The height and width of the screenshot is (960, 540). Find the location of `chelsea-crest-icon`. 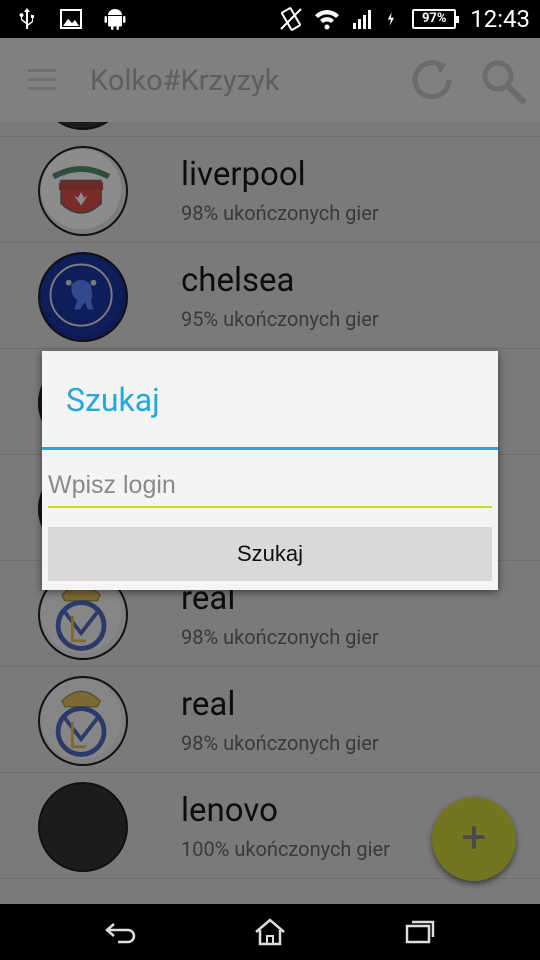

chelsea-crest-icon is located at coordinates (81, 295).